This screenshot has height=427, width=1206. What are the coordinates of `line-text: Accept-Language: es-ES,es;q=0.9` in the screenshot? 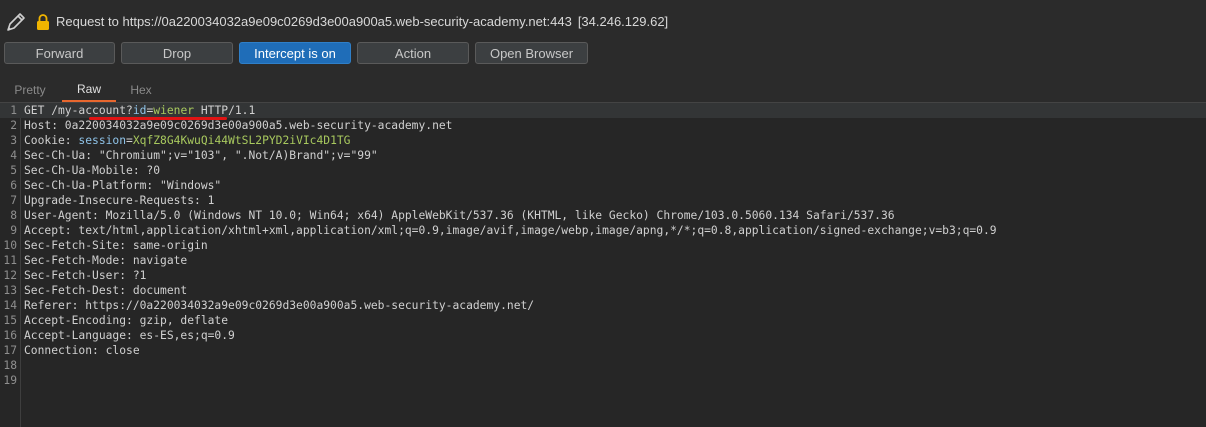 It's located at (129, 335).